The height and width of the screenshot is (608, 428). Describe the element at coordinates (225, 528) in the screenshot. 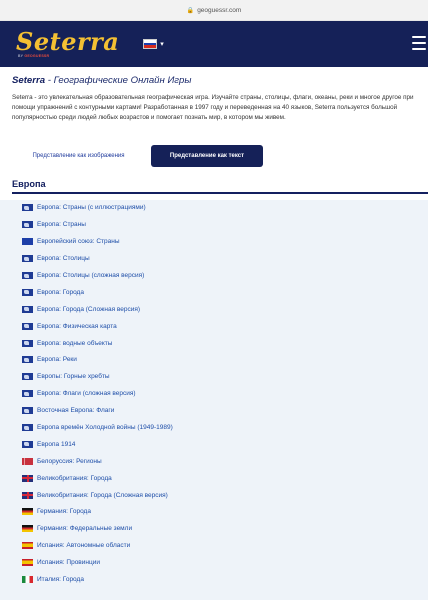

I see `quiz-link: Германия: Федеральные земли` at that location.